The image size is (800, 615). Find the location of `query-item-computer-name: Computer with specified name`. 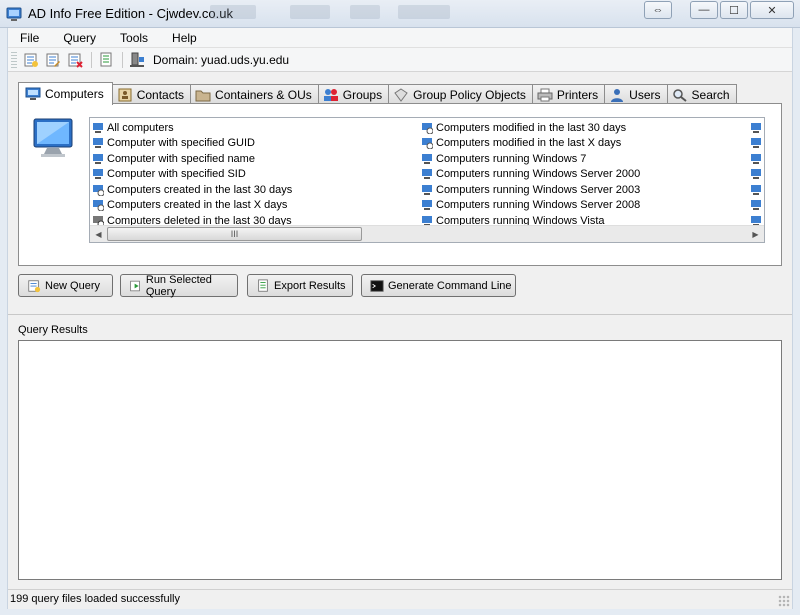

query-item-computer-name: Computer with specified name is located at coordinates (192, 159).